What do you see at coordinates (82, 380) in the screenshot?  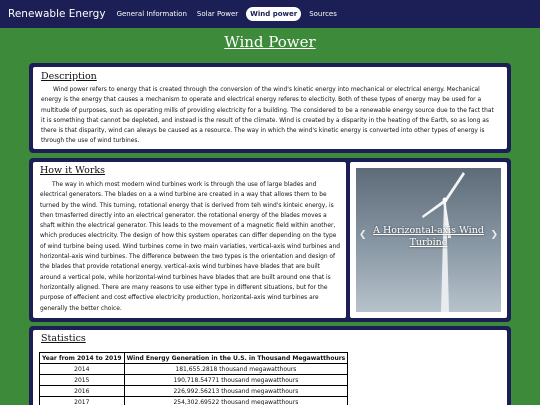 I see `table-cell-year: 2015` at bounding box center [82, 380].